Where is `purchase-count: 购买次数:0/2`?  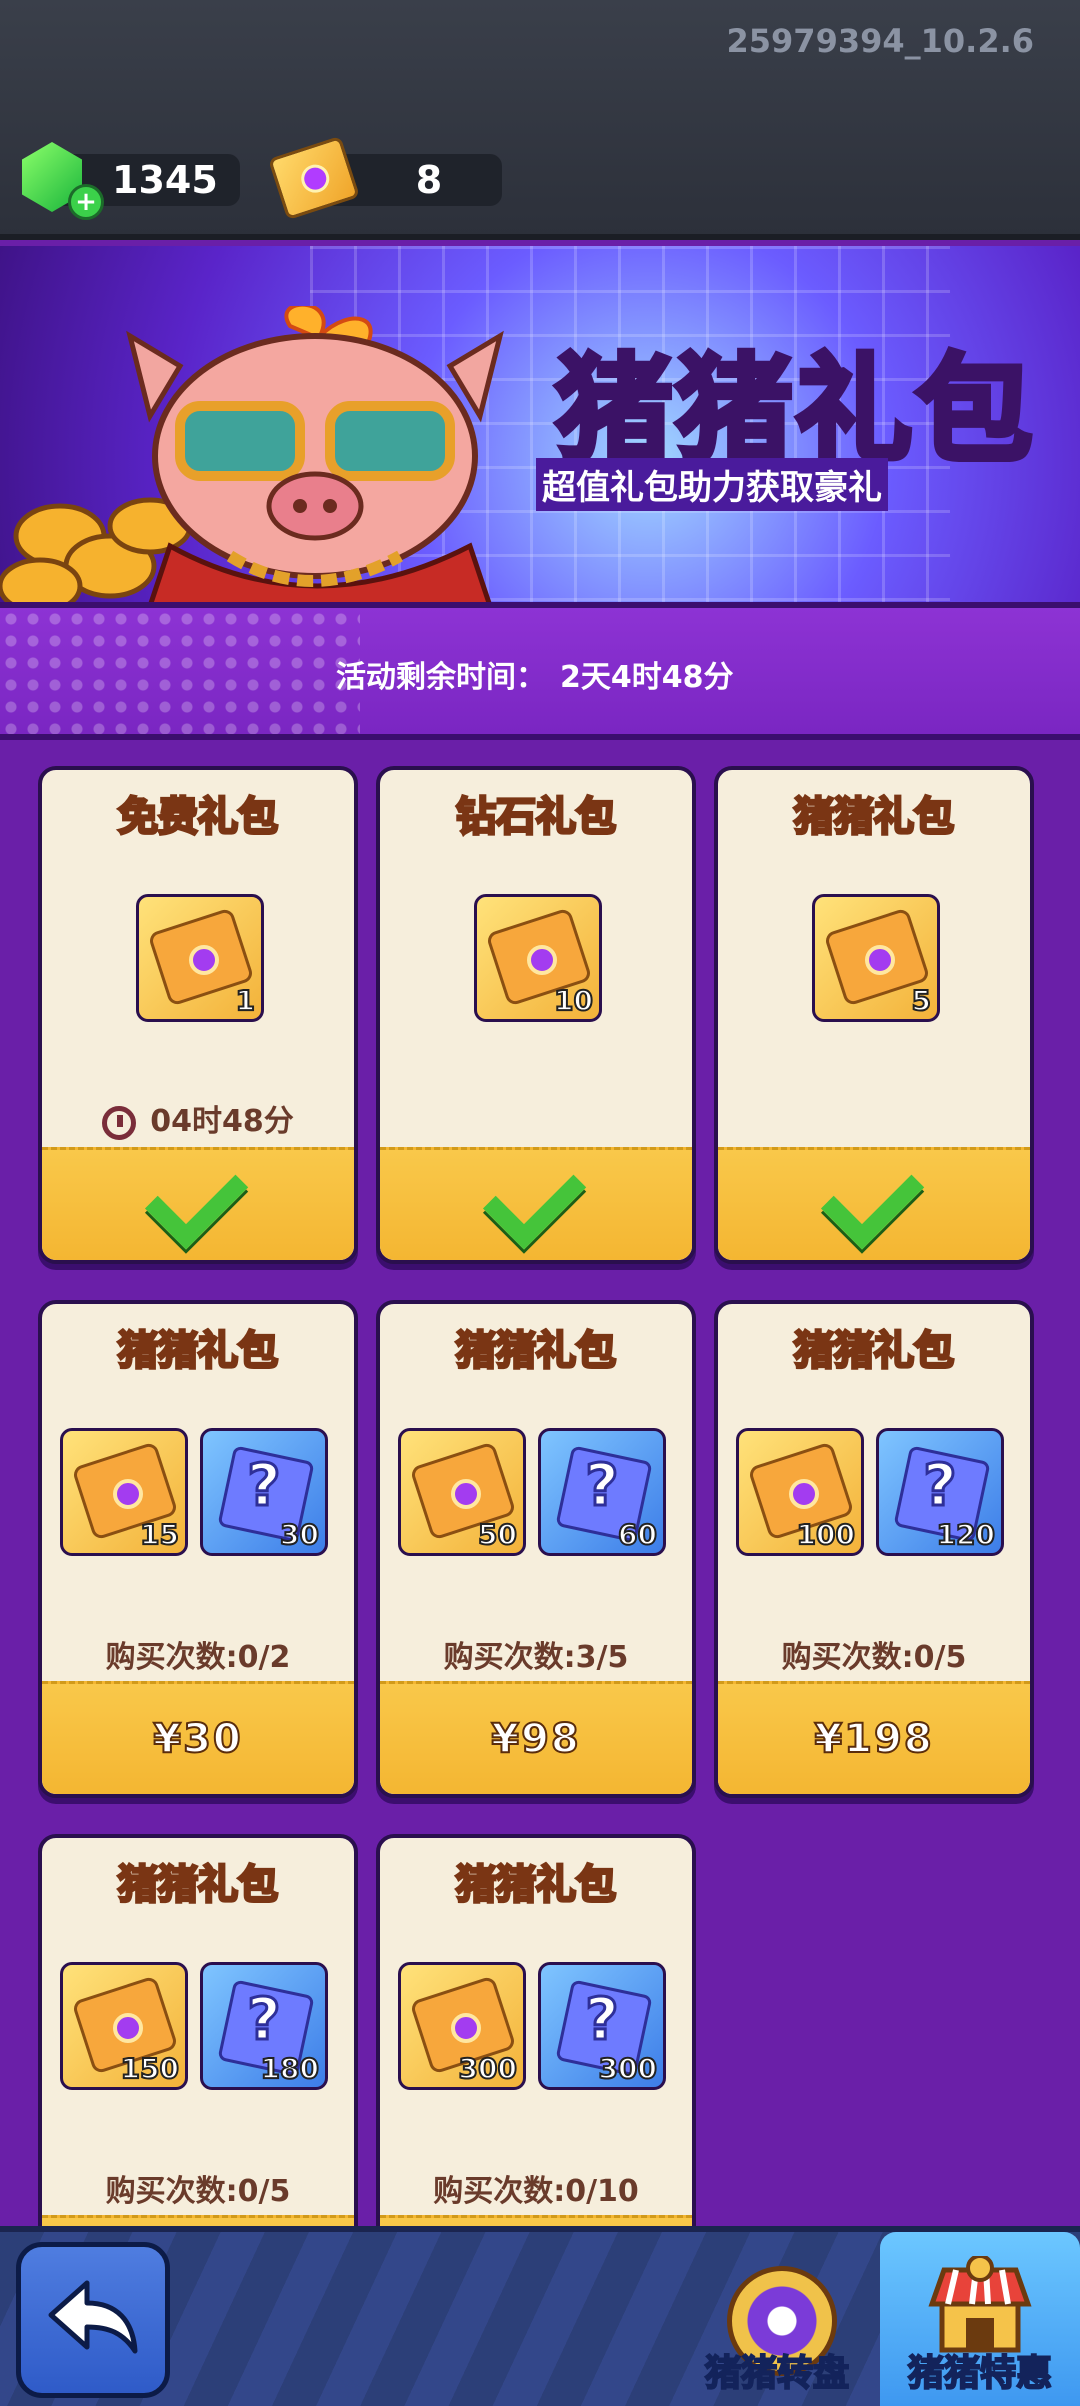 purchase-count: 购买次数:0/2 is located at coordinates (198, 1657).